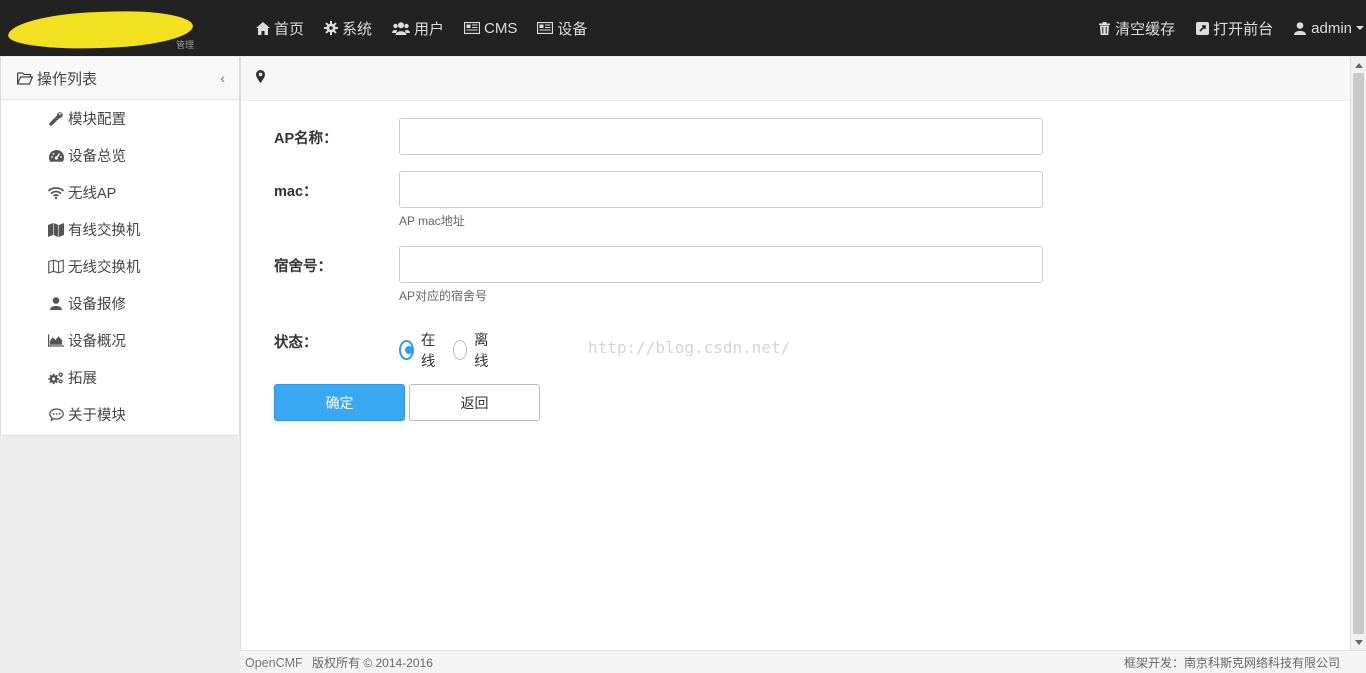 The image size is (1366, 673). I want to click on nav-system: 系统, so click(348, 28).